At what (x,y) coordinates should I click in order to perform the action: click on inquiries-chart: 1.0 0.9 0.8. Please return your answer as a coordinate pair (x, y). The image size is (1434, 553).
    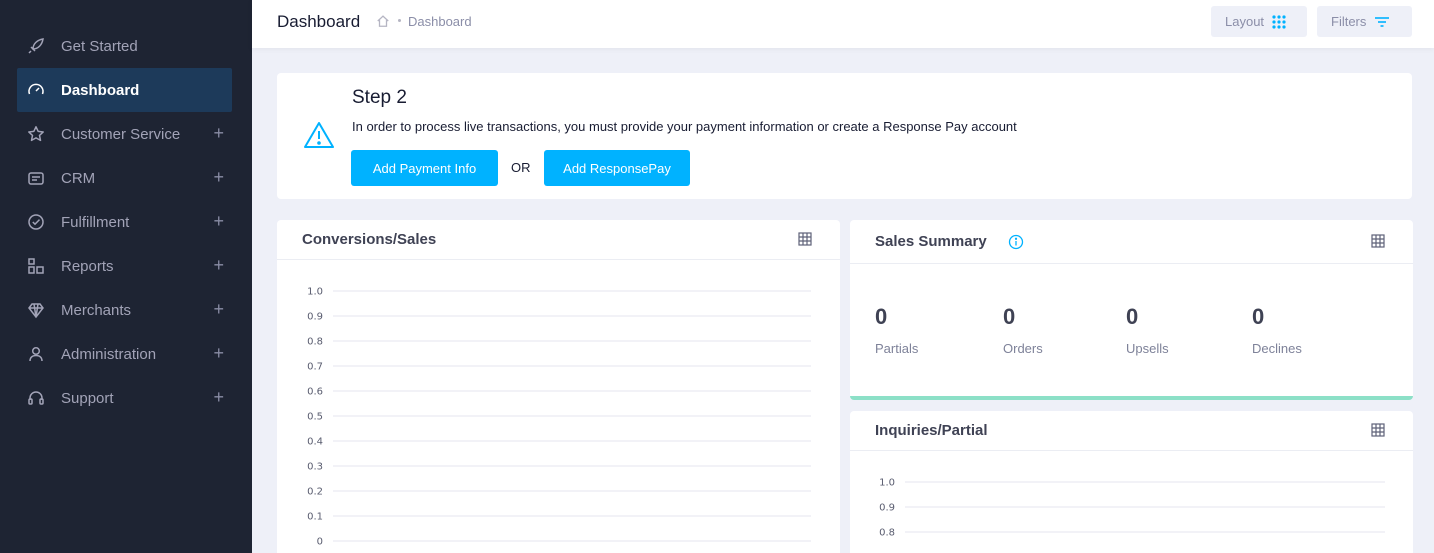
    Looking at the image, I should click on (1132, 508).